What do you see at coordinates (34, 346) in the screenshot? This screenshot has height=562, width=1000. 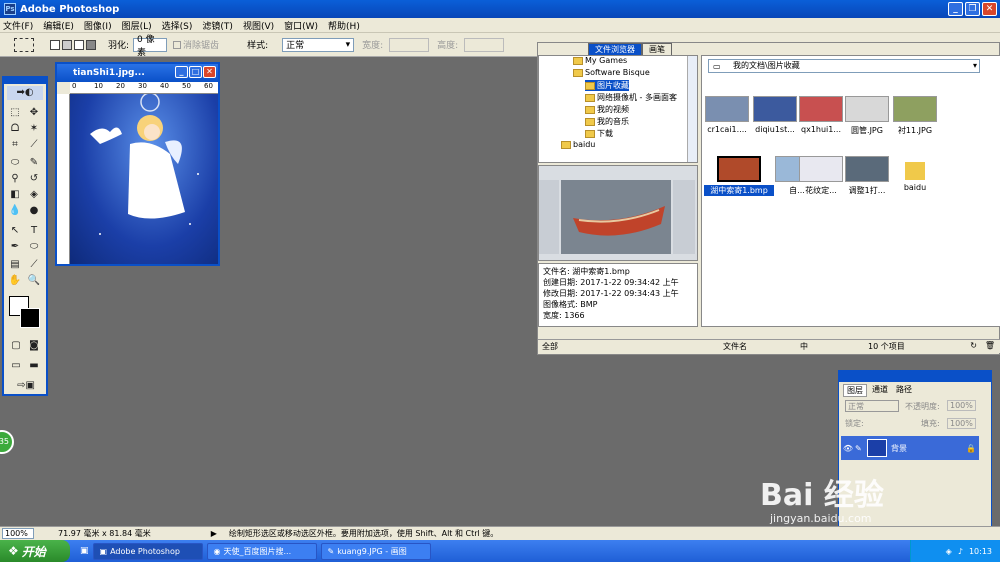 I see `quickmask-mode-icon: ◙` at bounding box center [34, 346].